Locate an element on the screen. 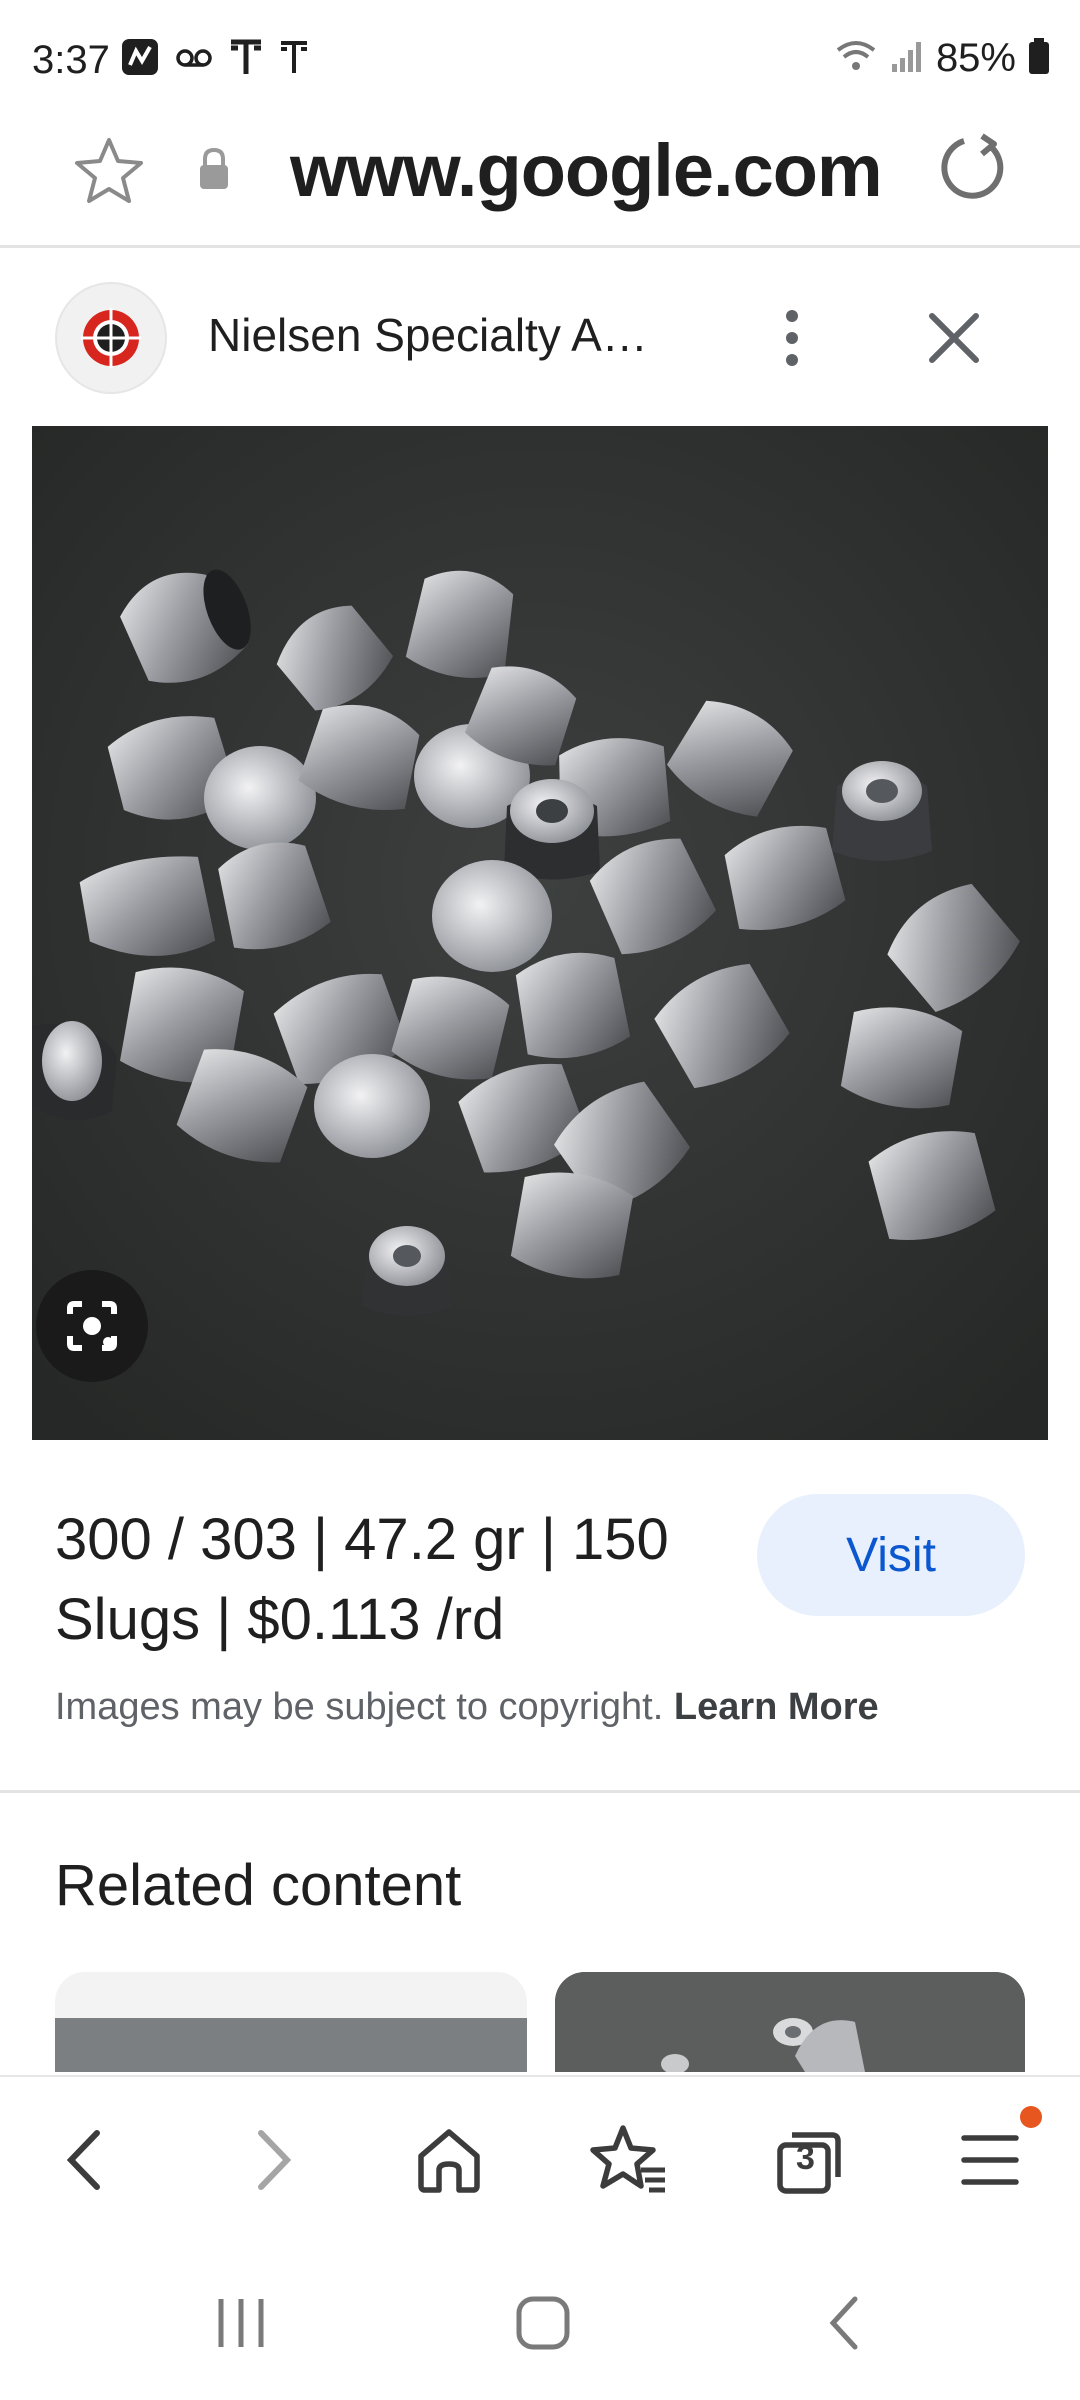  home-nav-icon is located at coordinates (543, 2323).